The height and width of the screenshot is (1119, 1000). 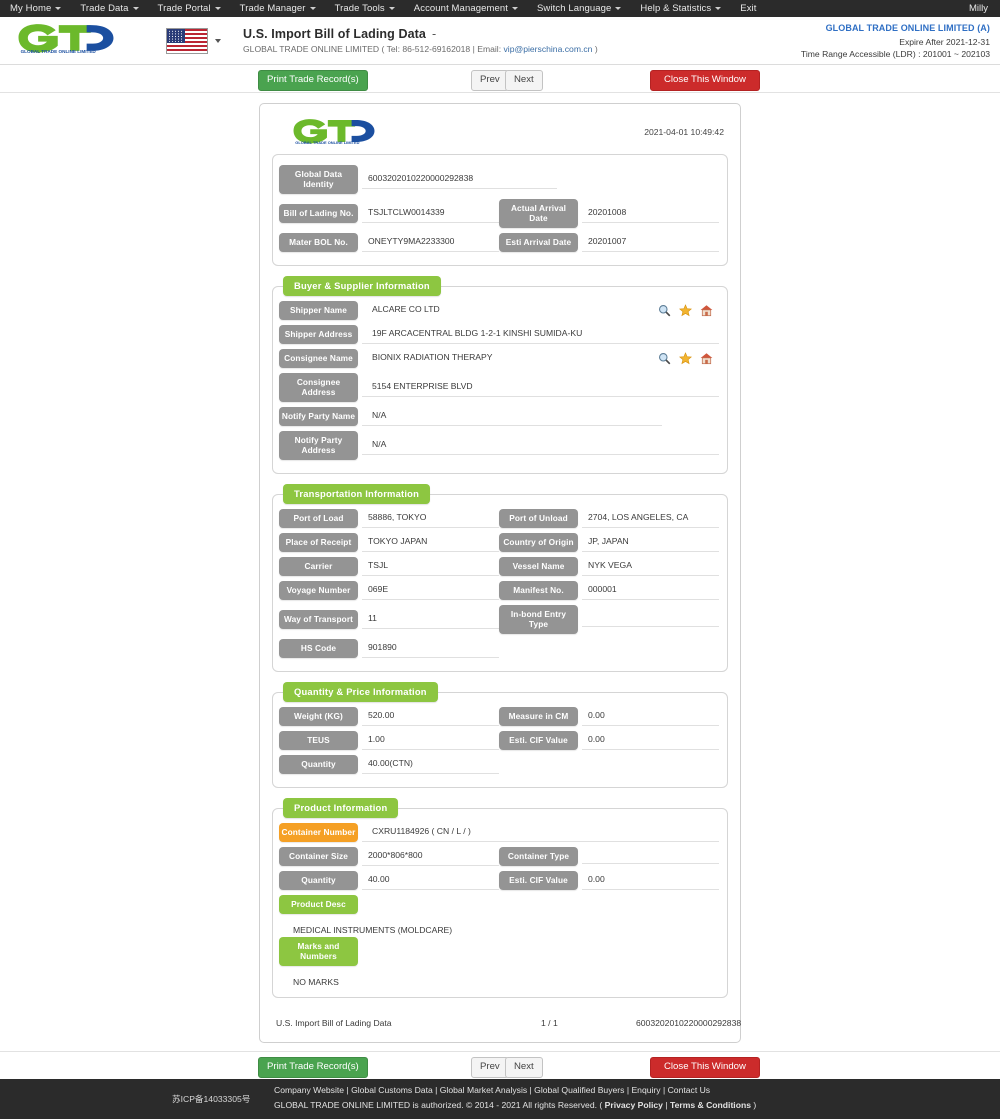 I want to click on row-carrier-vessel: Carrier TSJL Vessel Name NYK VEGA, so click(x=499, y=566).